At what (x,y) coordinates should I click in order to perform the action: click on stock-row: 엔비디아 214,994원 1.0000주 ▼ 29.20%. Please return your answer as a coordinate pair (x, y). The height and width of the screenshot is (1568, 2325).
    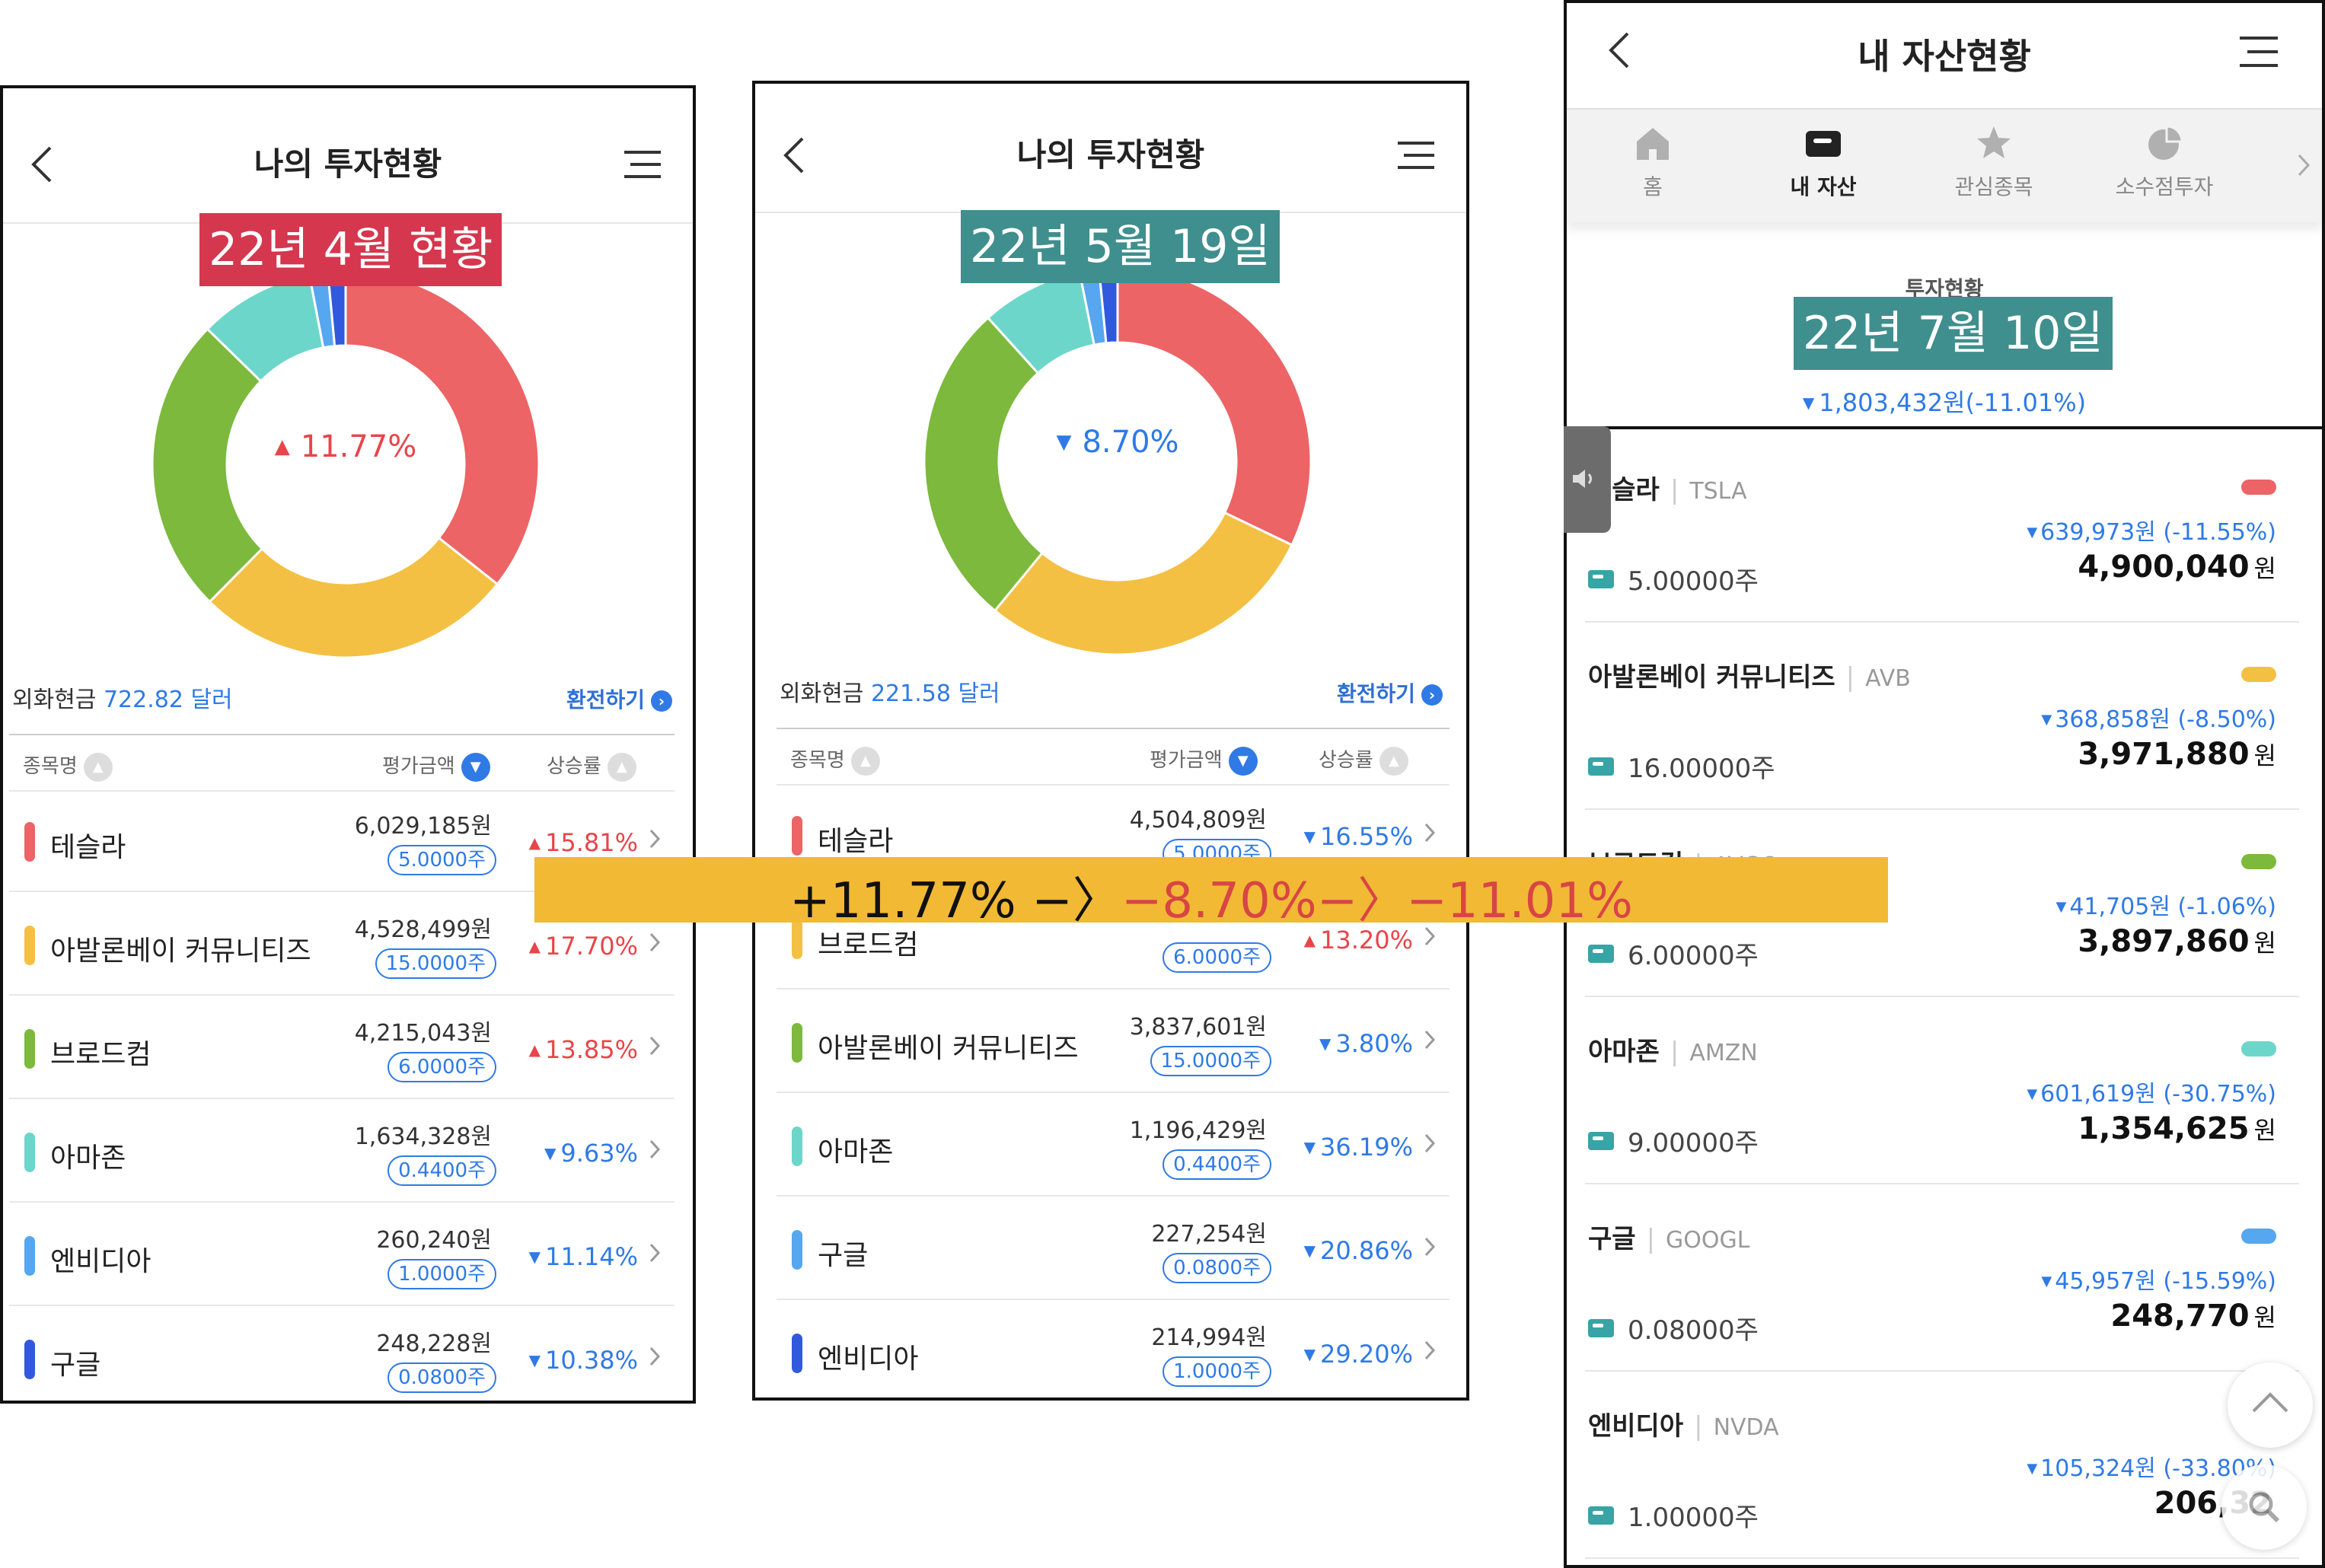
    Looking at the image, I should click on (1113, 1349).